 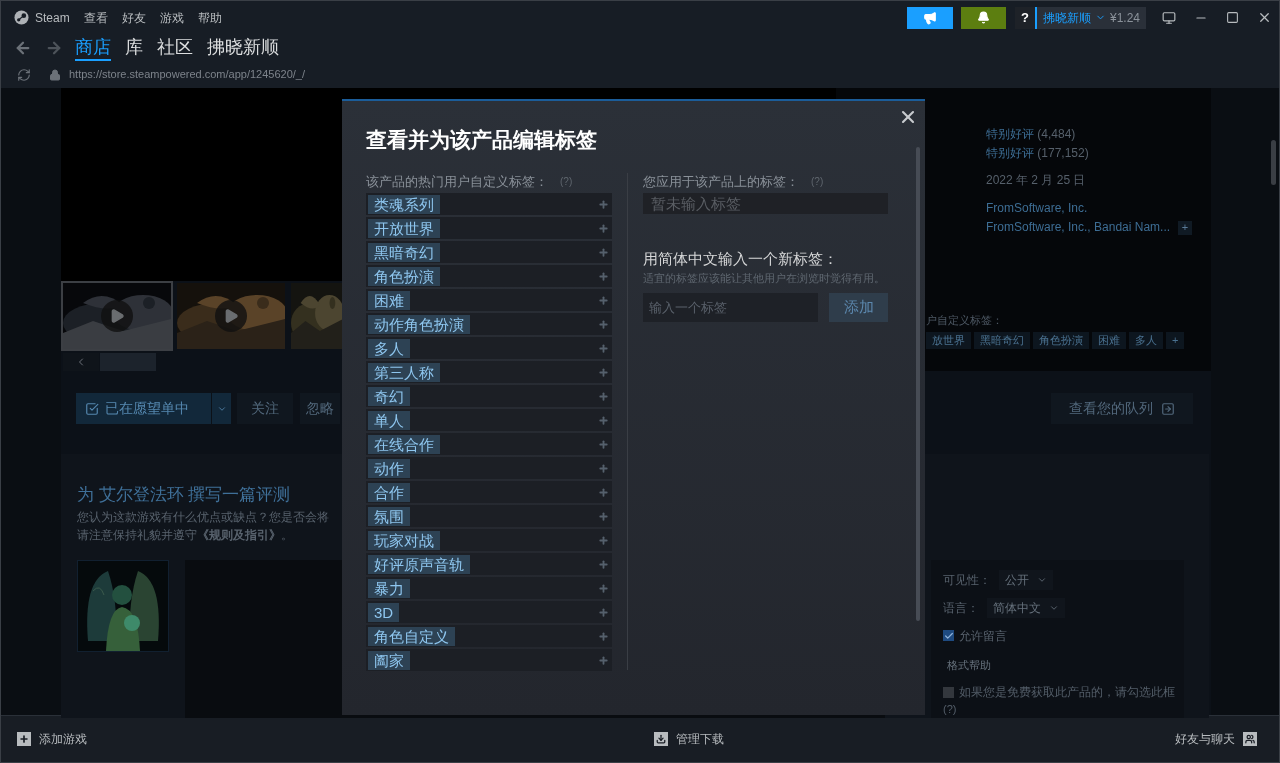 I want to click on tag: +, so click(x=1175, y=340).